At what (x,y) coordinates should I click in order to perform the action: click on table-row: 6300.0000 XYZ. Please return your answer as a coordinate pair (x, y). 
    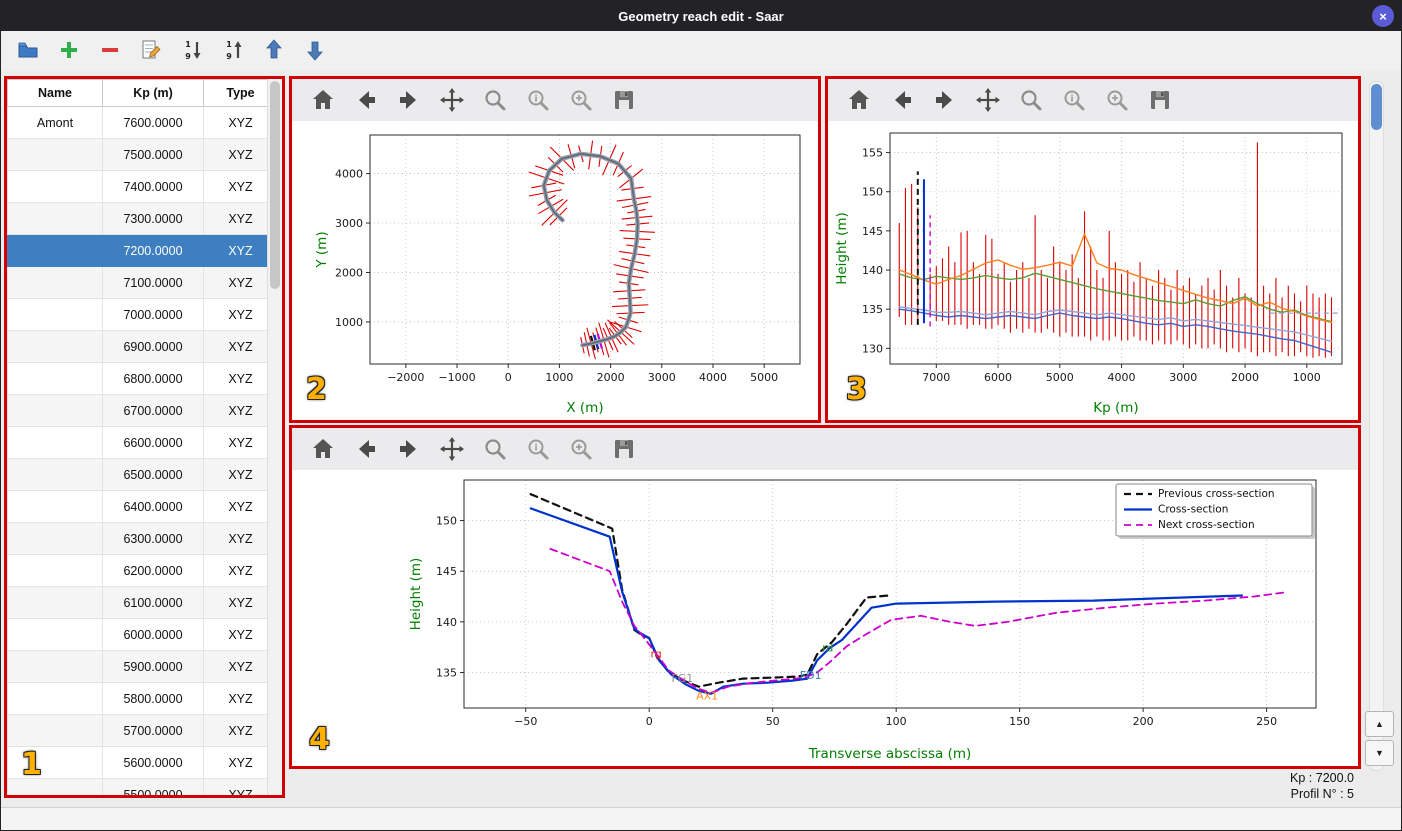
    Looking at the image, I should click on (142, 538).